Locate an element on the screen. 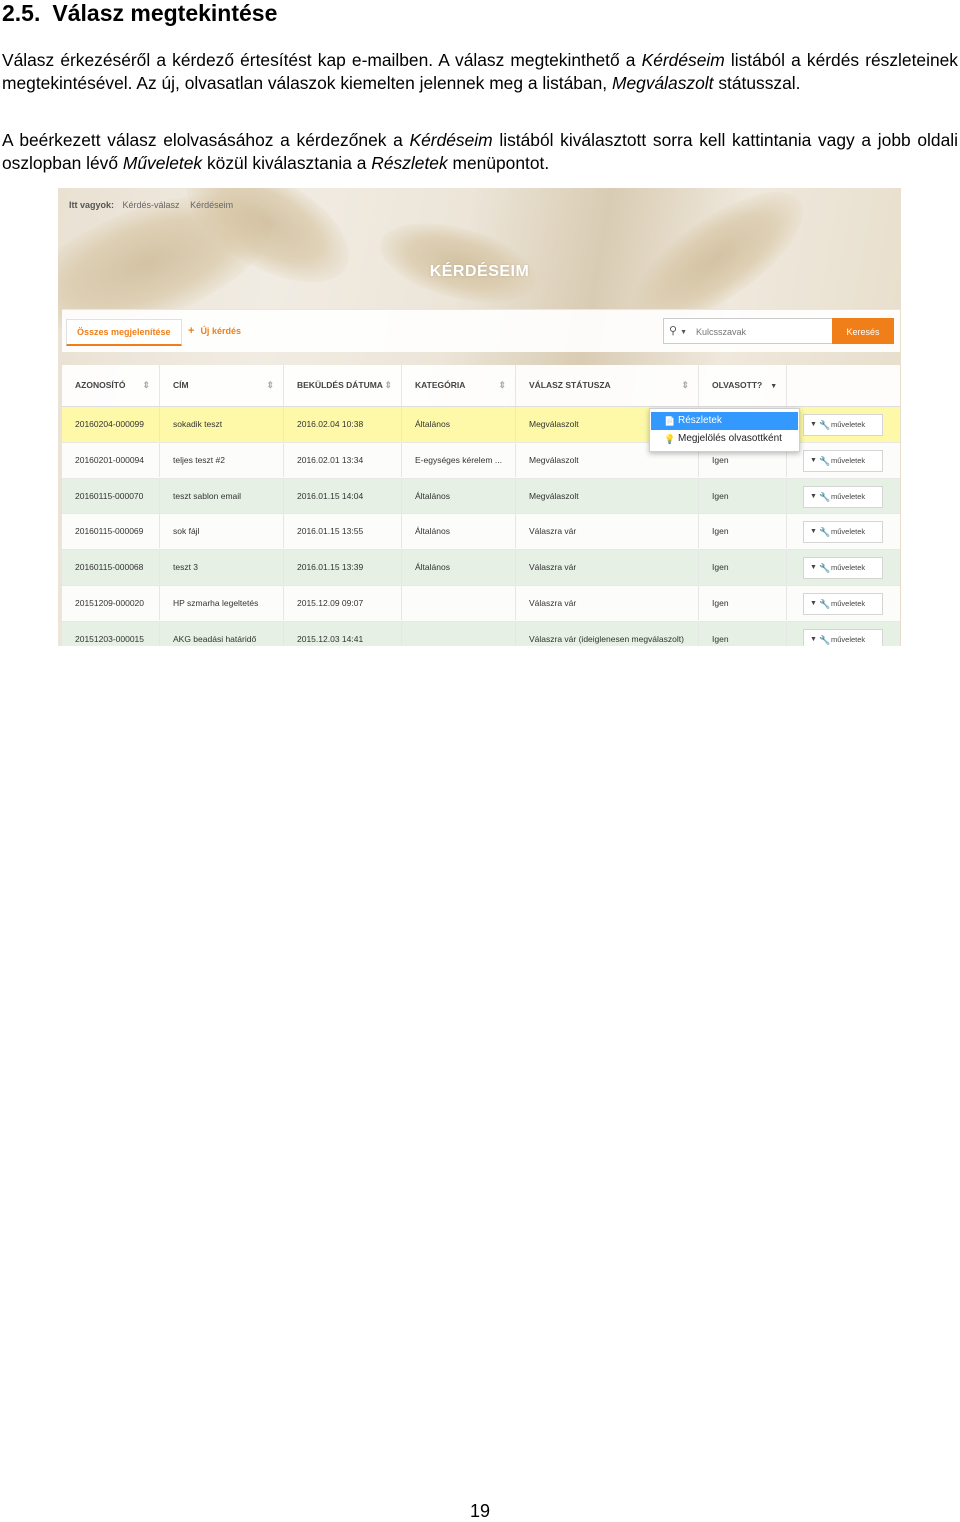 The height and width of the screenshot is (1522, 960). cell-date: 2016.01.15 13:55 is located at coordinates (343, 531).